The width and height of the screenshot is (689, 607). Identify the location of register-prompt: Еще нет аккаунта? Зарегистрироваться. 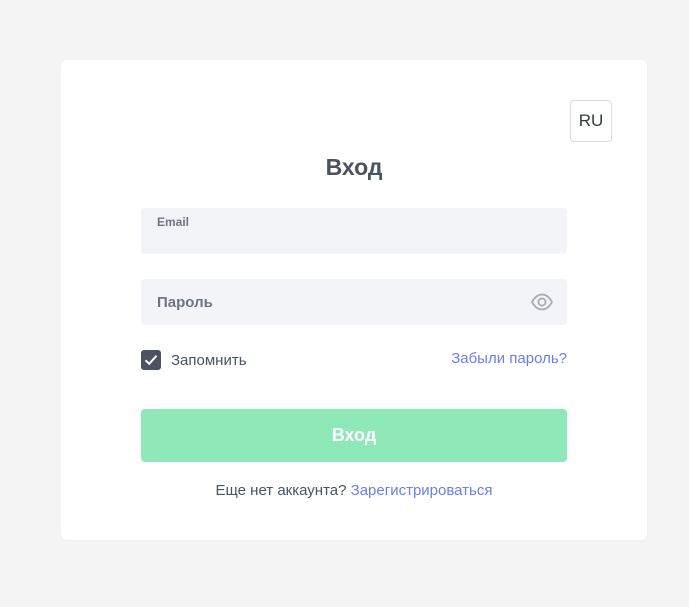
(354, 490).